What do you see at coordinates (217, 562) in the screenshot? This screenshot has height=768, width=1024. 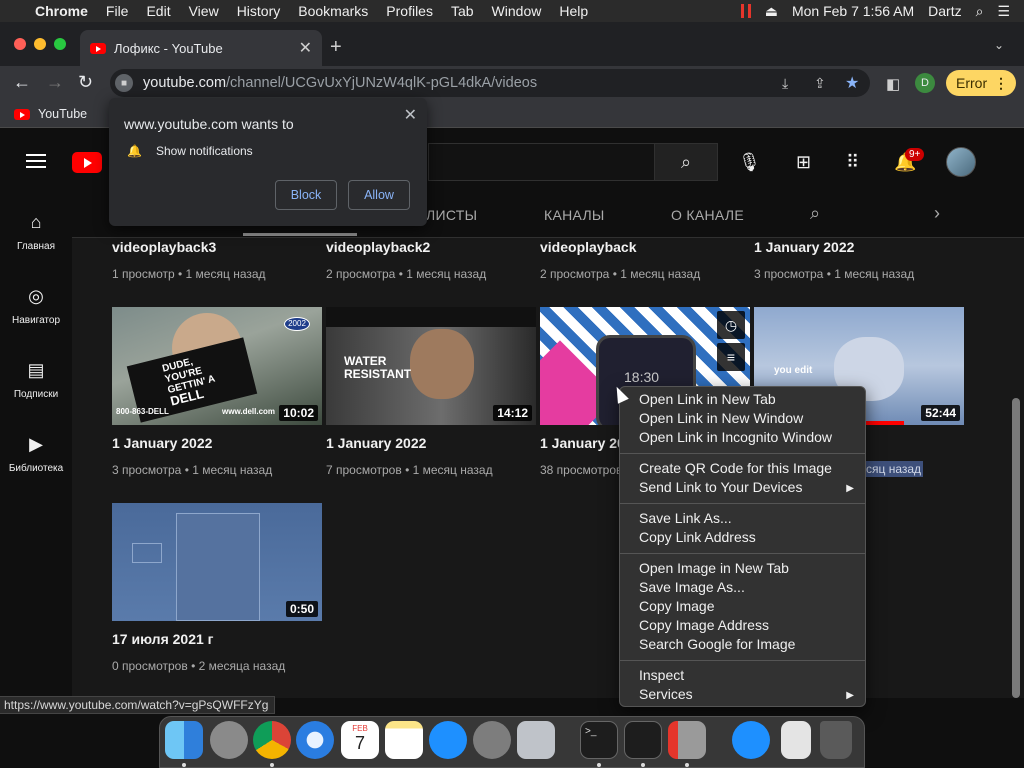 I see `video-thumbnail: 0:50` at bounding box center [217, 562].